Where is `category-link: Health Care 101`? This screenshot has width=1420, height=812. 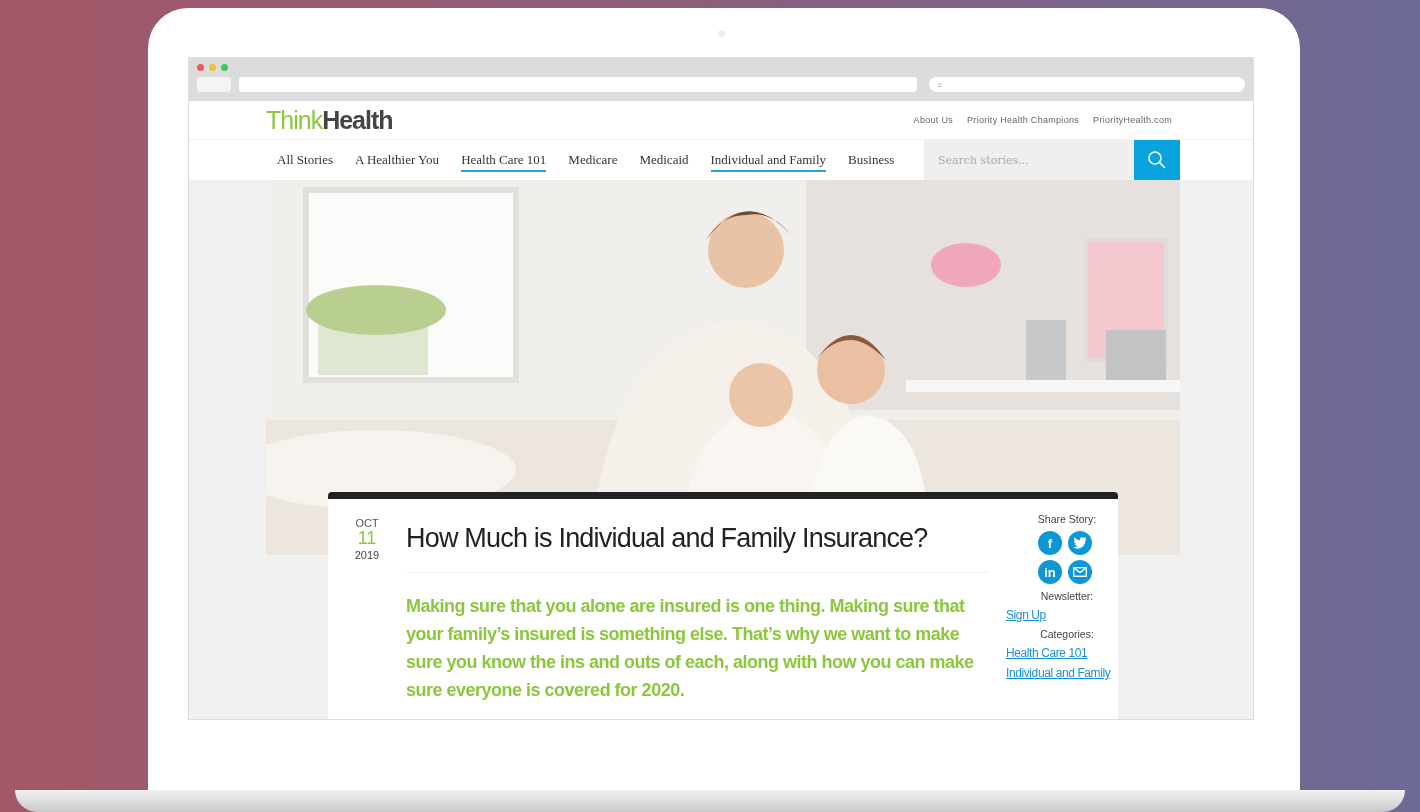
category-link: Health Care 101 is located at coordinates (1047, 653).